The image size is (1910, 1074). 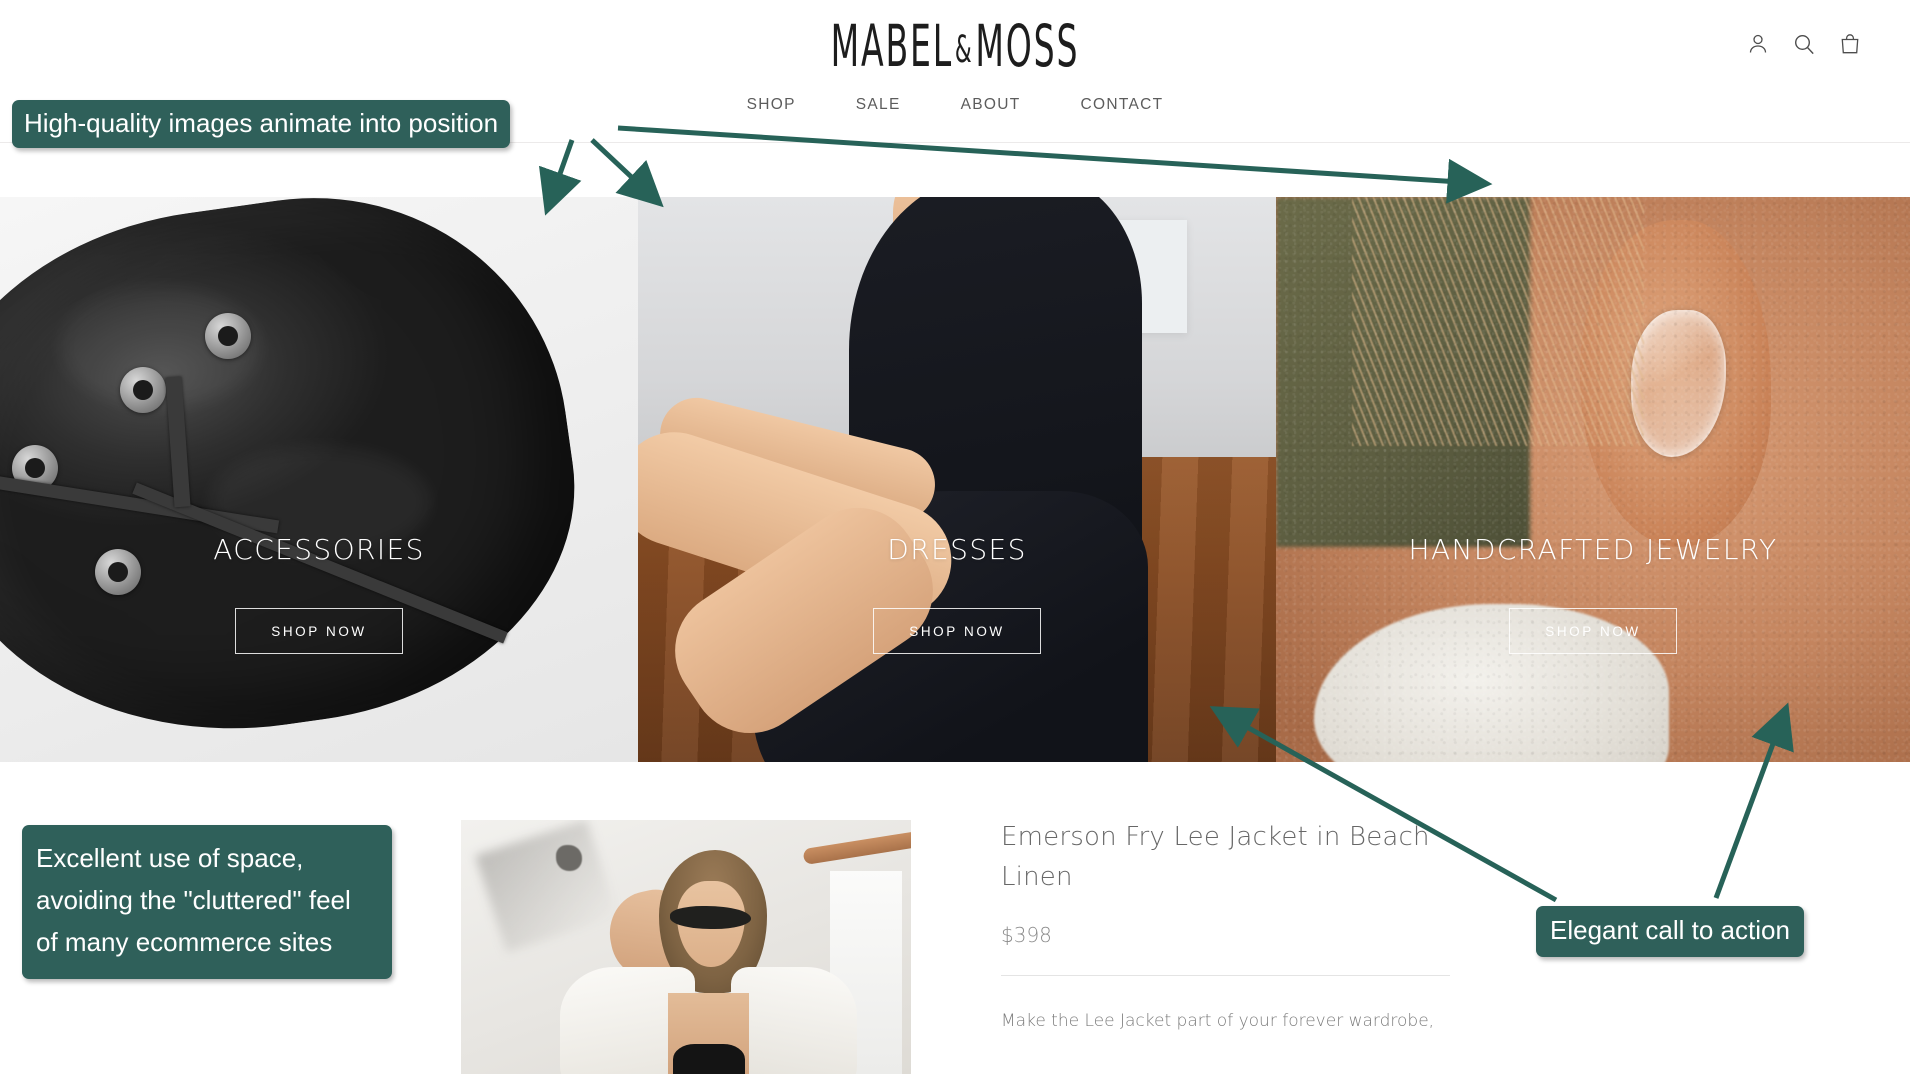 I want to click on nav-item-contact: CONTACT, so click(x=1122, y=105).